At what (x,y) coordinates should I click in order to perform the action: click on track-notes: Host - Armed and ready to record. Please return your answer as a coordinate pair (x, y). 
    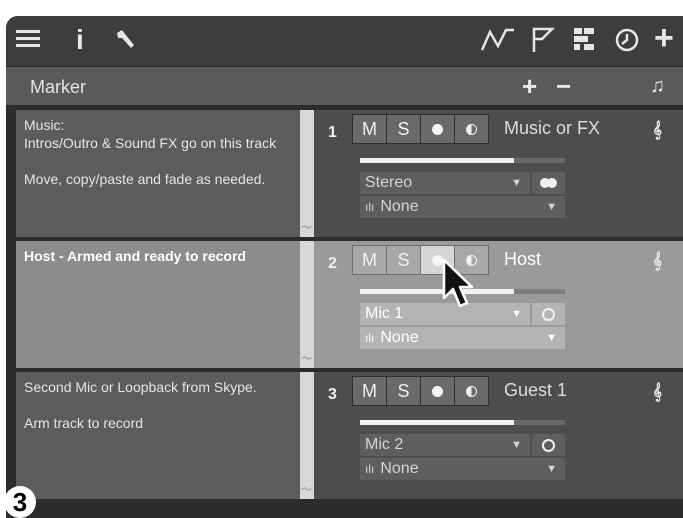
    Looking at the image, I should click on (158, 304).